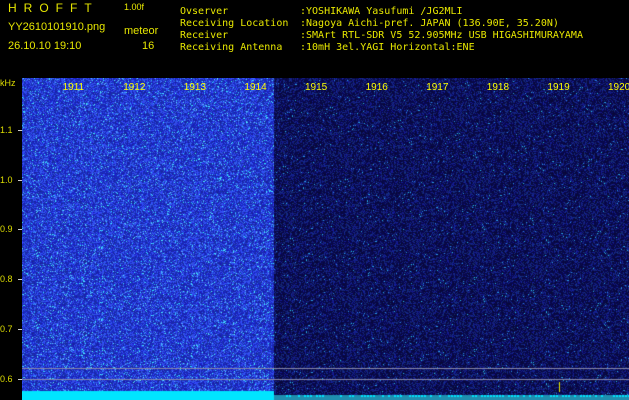  I want to click on version-label: 1.00f, so click(134, 7).